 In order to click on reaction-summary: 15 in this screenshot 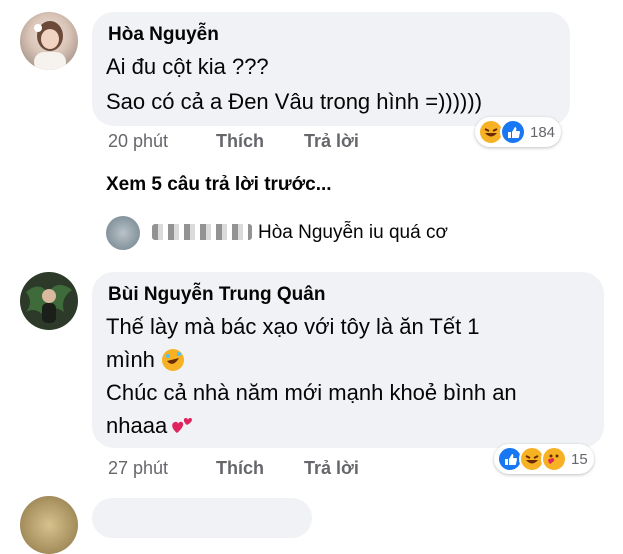, I will do `click(544, 459)`.